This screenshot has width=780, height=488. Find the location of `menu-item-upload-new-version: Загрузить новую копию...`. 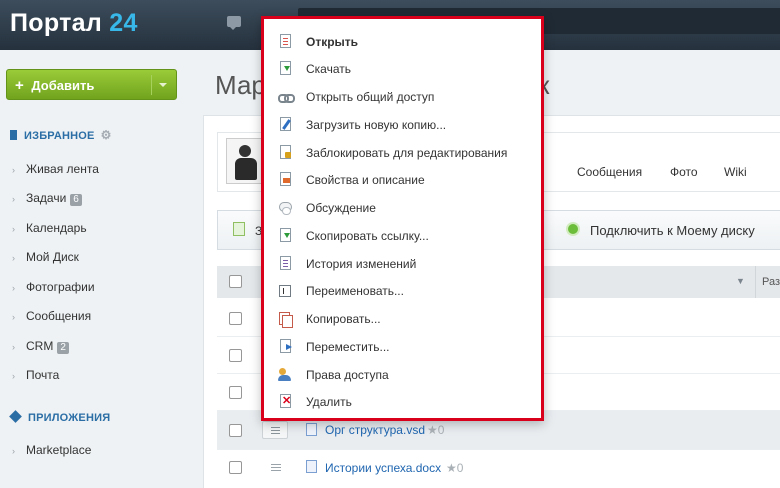

menu-item-upload-new-version: Загрузить новую копию... is located at coordinates (409, 126).